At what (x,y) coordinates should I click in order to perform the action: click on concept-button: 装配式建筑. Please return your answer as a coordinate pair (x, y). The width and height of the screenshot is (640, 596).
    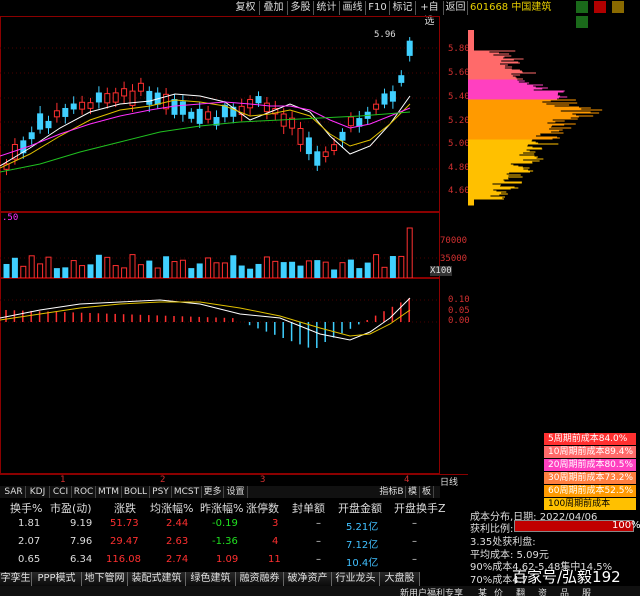
    Looking at the image, I should click on (157, 579).